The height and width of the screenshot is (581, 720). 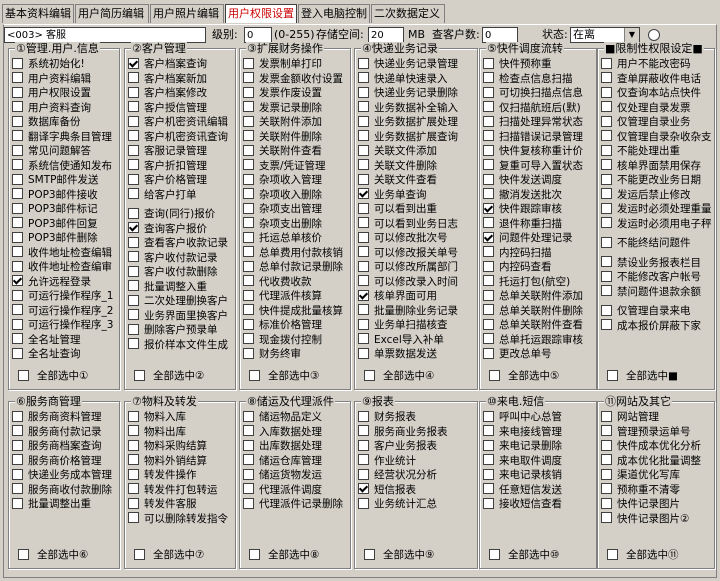 What do you see at coordinates (180, 195) in the screenshot?
I see `permission-item: 给客户打单` at bounding box center [180, 195].